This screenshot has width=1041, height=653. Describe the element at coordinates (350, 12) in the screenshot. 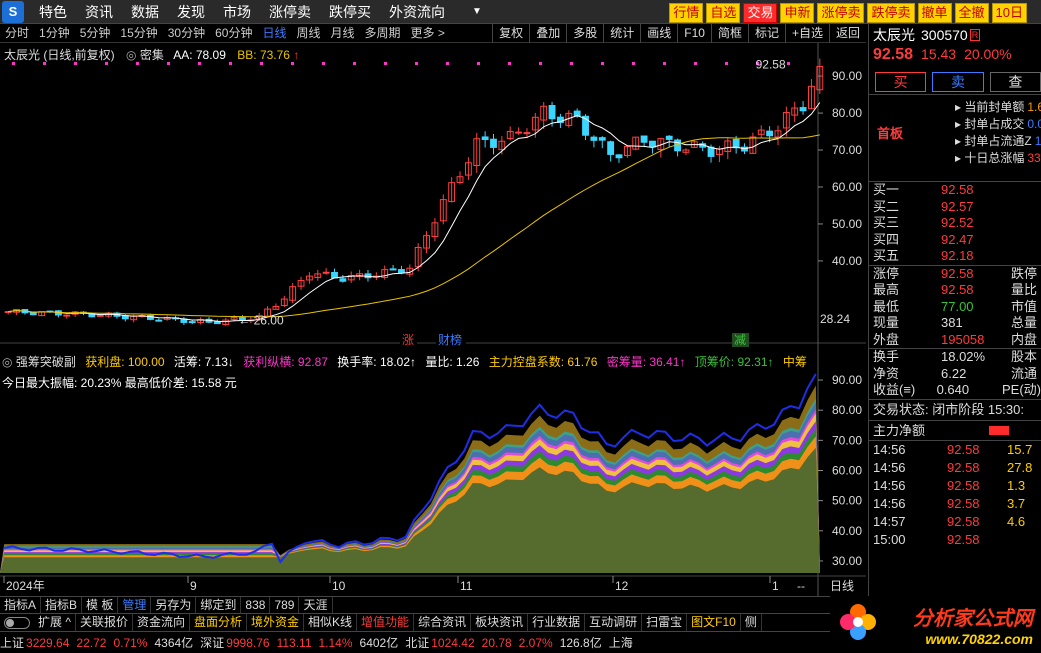

I see `menu-item-limitdown-buy: 跌停买` at that location.